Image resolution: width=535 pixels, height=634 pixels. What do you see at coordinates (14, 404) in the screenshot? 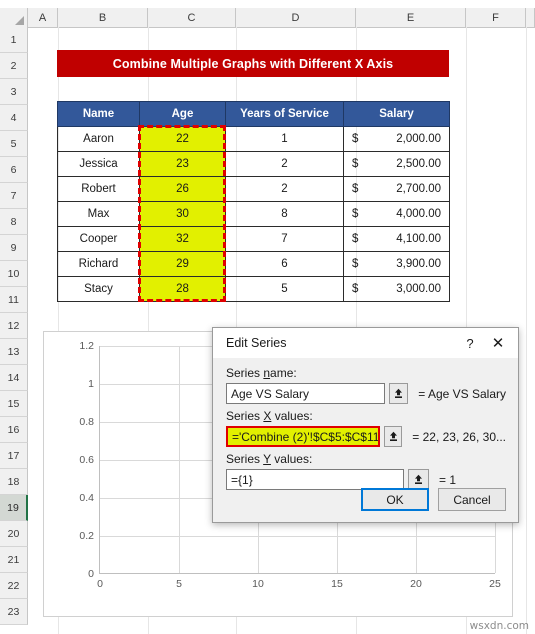
I see `row-header-15: 15` at bounding box center [14, 404].